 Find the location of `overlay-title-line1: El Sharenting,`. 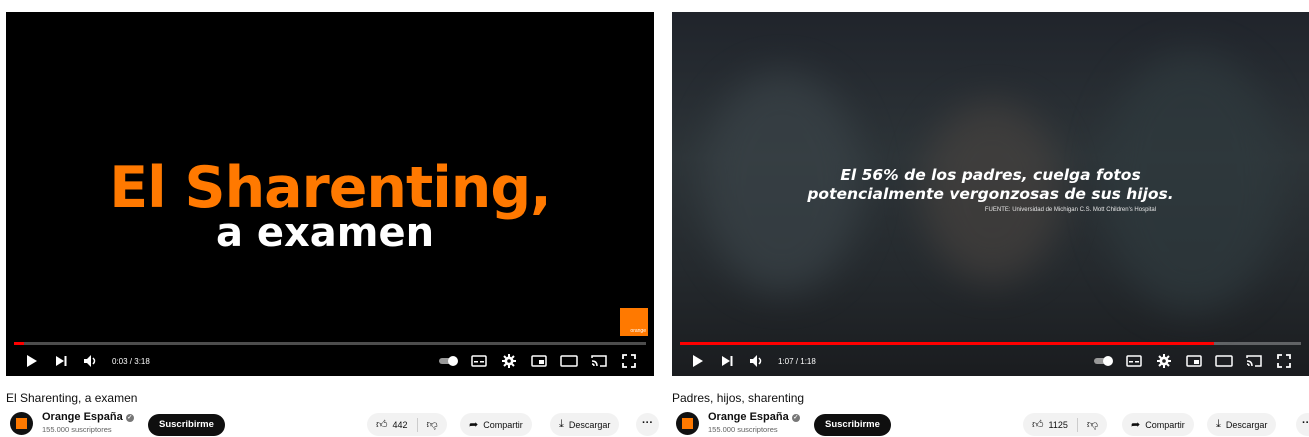

overlay-title-line1: El Sharenting, is located at coordinates (330, 188).